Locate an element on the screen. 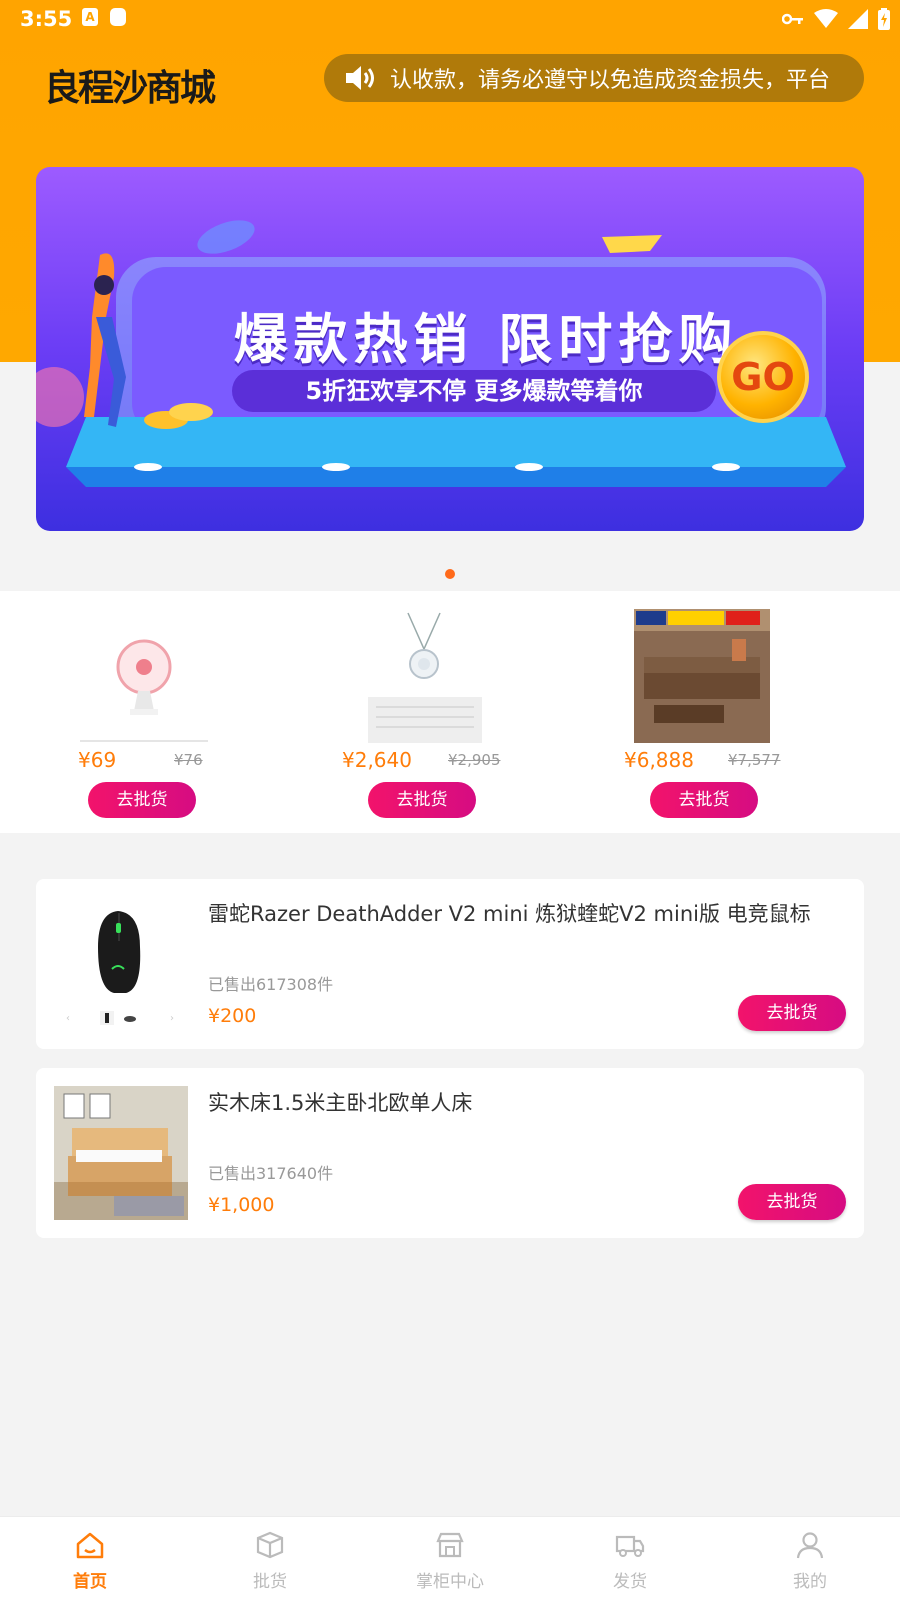  list-item: 实木床1.5米主卧北欧单人床 已售出317640件 ¥1,000 去批货 is located at coordinates (450, 1153).